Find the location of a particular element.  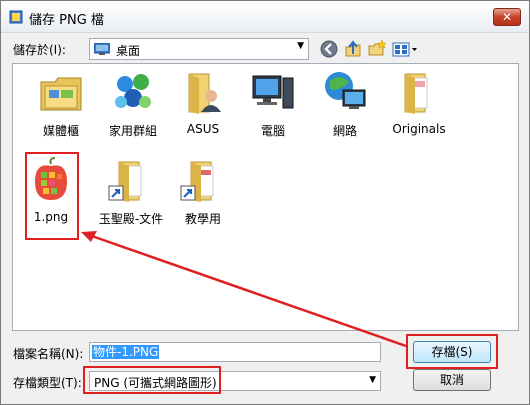

highlight-box-save is located at coordinates (452, 351).